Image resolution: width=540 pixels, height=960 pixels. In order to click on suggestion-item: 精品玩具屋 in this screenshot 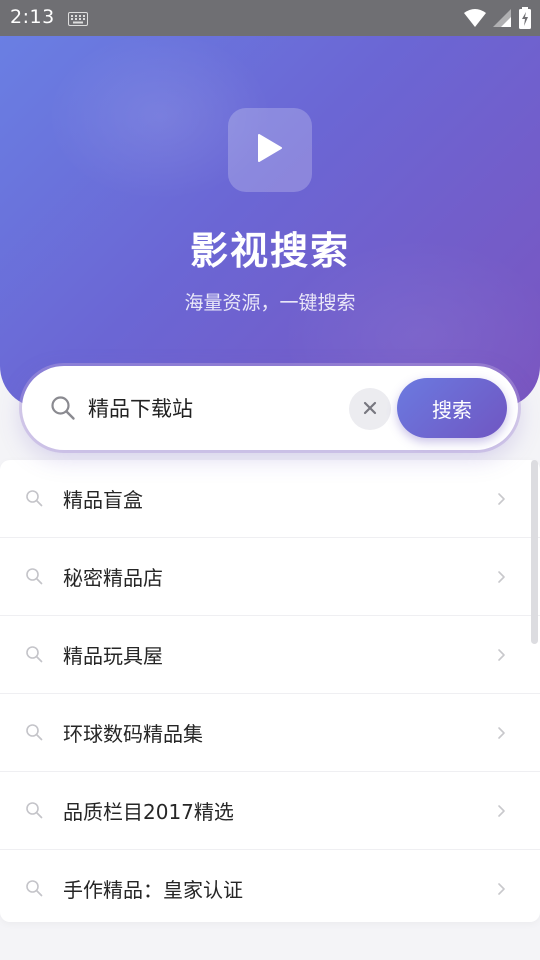, I will do `click(270, 655)`.